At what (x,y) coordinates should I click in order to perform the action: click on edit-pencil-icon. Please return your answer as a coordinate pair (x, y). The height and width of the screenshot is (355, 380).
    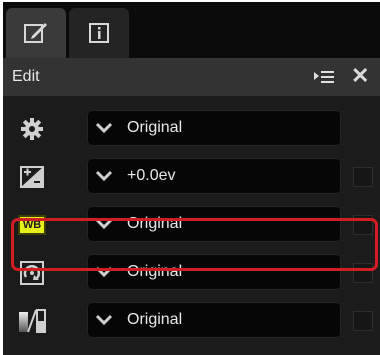
    Looking at the image, I should click on (35, 33).